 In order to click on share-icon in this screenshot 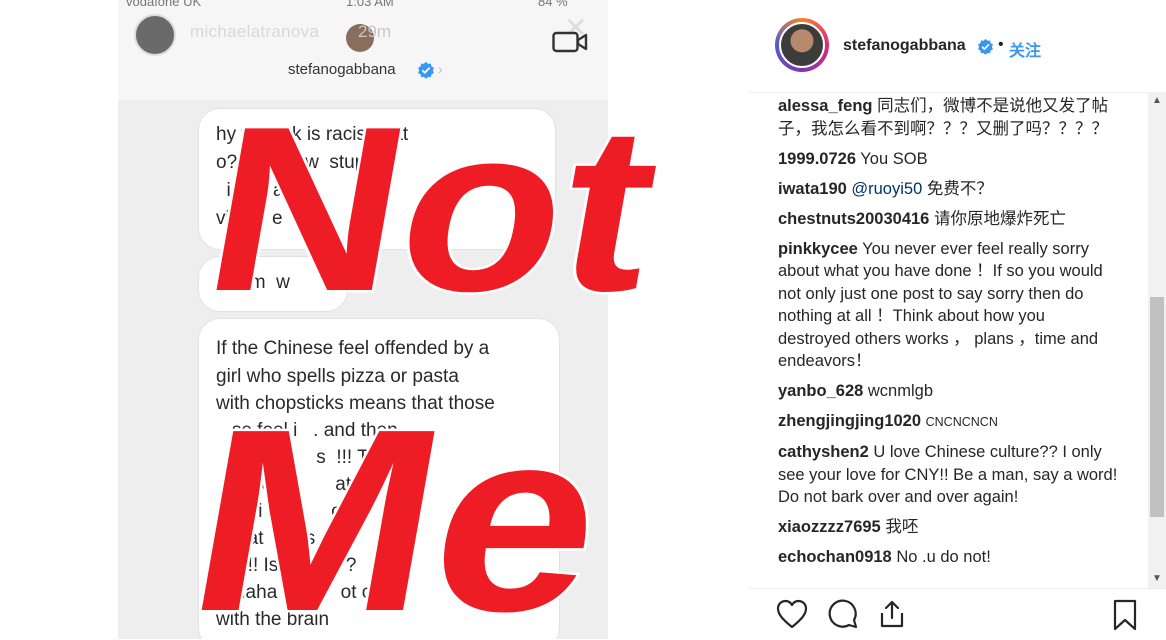, I will do `click(892, 614)`.